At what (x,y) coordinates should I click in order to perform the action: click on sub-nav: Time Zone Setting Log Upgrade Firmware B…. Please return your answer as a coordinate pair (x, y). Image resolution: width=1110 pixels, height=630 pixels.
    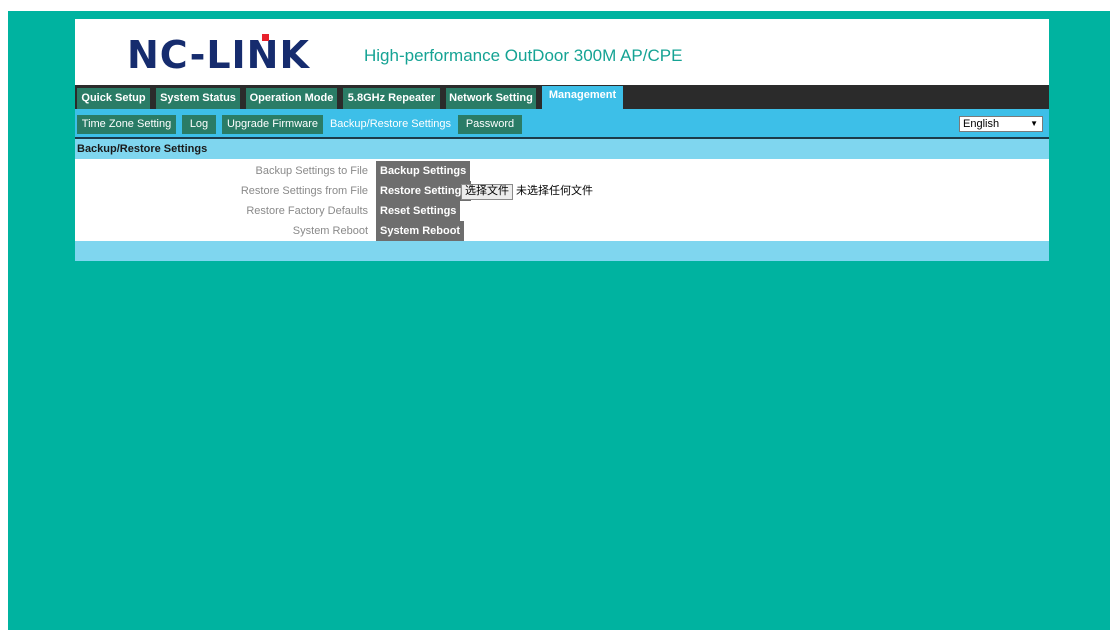
    Looking at the image, I should click on (562, 123).